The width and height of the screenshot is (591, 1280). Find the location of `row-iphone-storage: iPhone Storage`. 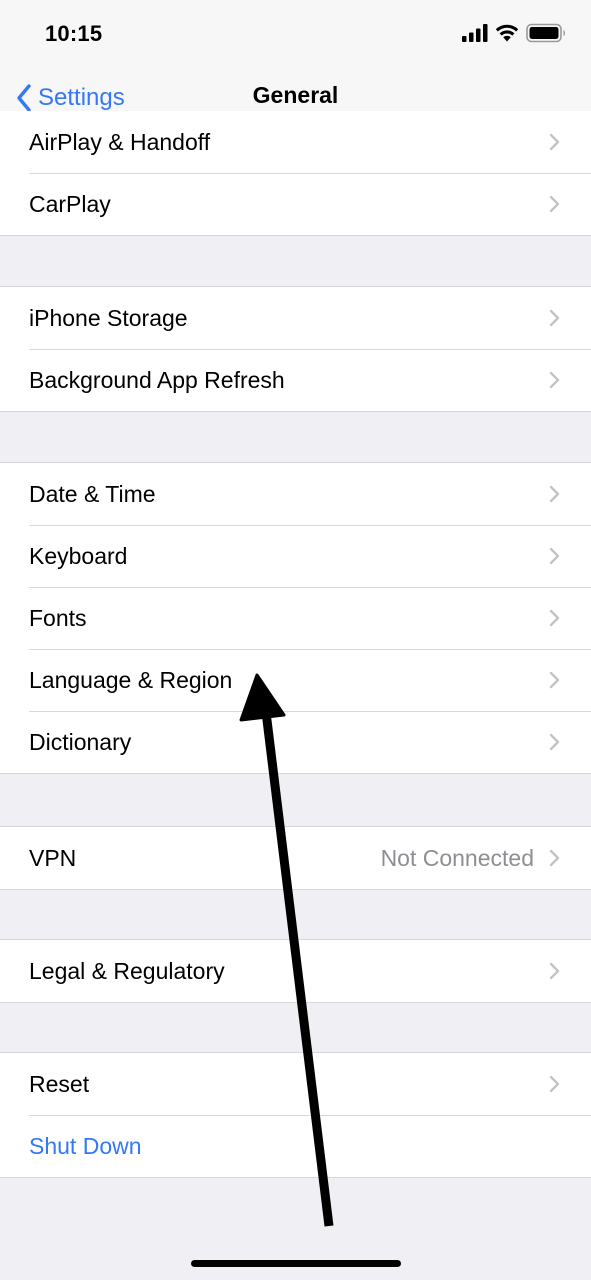

row-iphone-storage: iPhone Storage is located at coordinates (295, 318).